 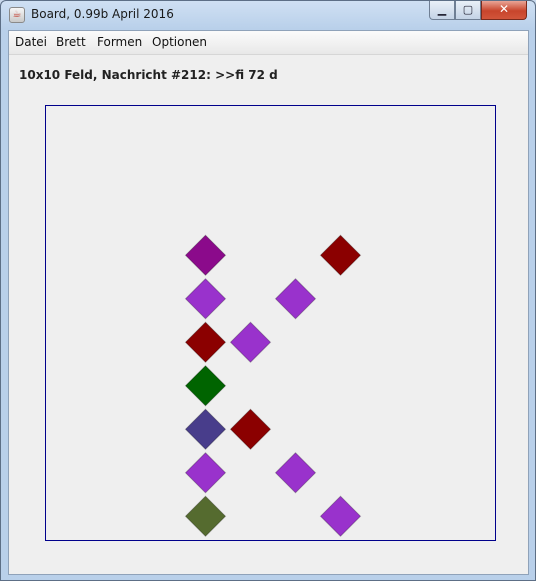 I want to click on java-icon: ☕, so click(x=17, y=15).